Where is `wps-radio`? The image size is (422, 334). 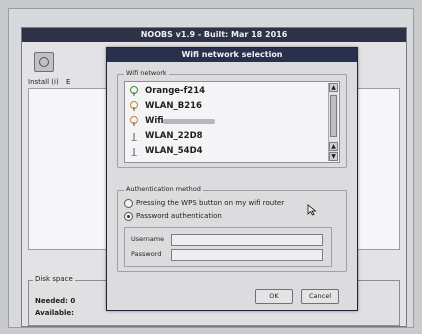
wps-radio is located at coordinates (128, 203).